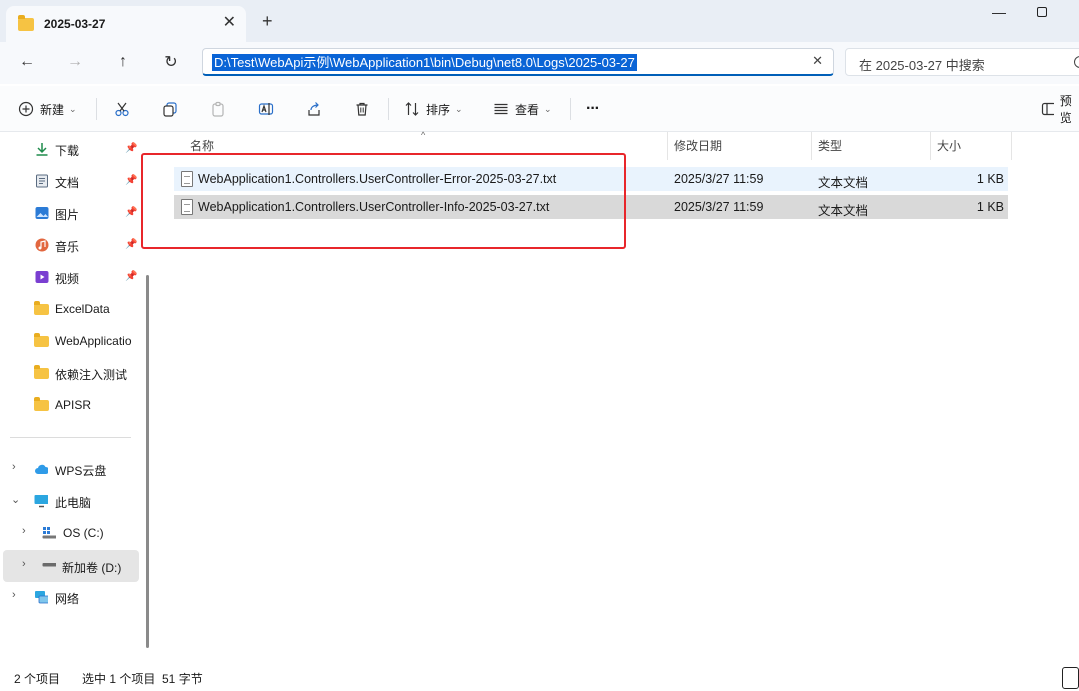 The image size is (1079, 691). What do you see at coordinates (971, 146) in the screenshot?
I see `column-header-size: 大小` at bounding box center [971, 146].